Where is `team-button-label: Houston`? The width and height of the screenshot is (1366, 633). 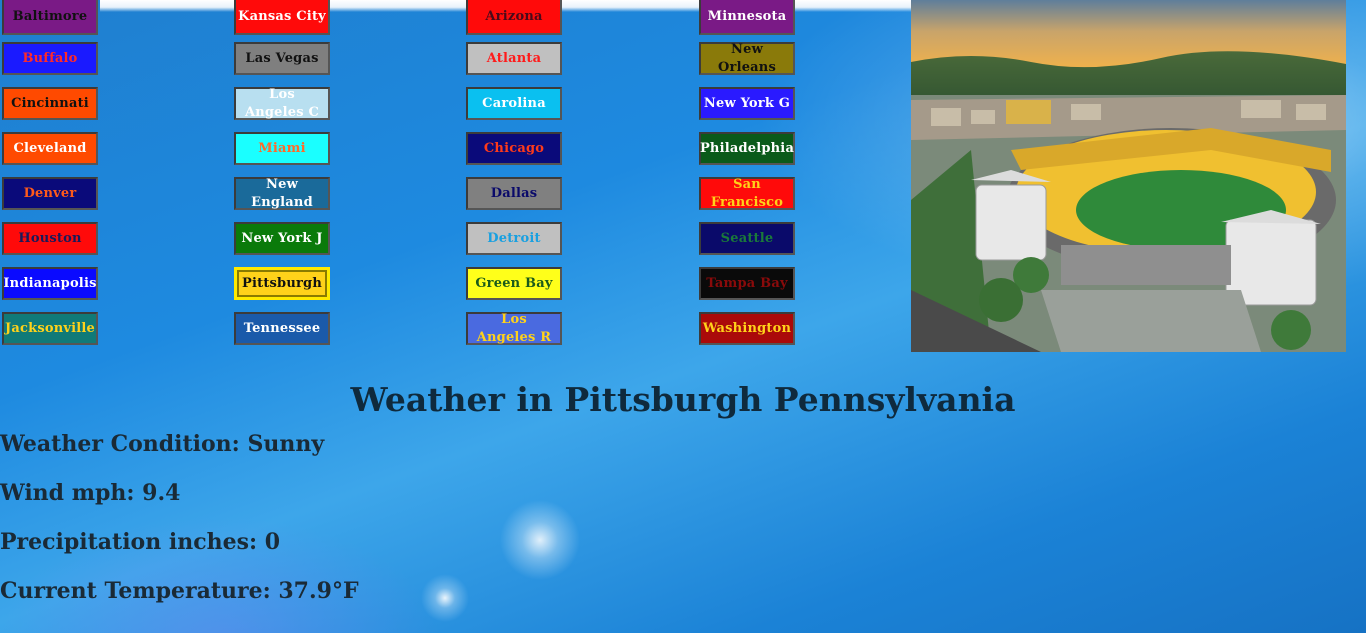
team-button-label: Houston is located at coordinates (50, 238).